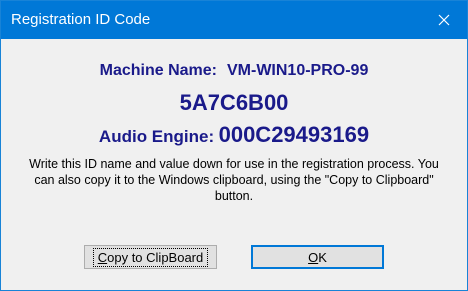 The height and width of the screenshot is (291, 468). I want to click on close-icon, so click(444, 20).